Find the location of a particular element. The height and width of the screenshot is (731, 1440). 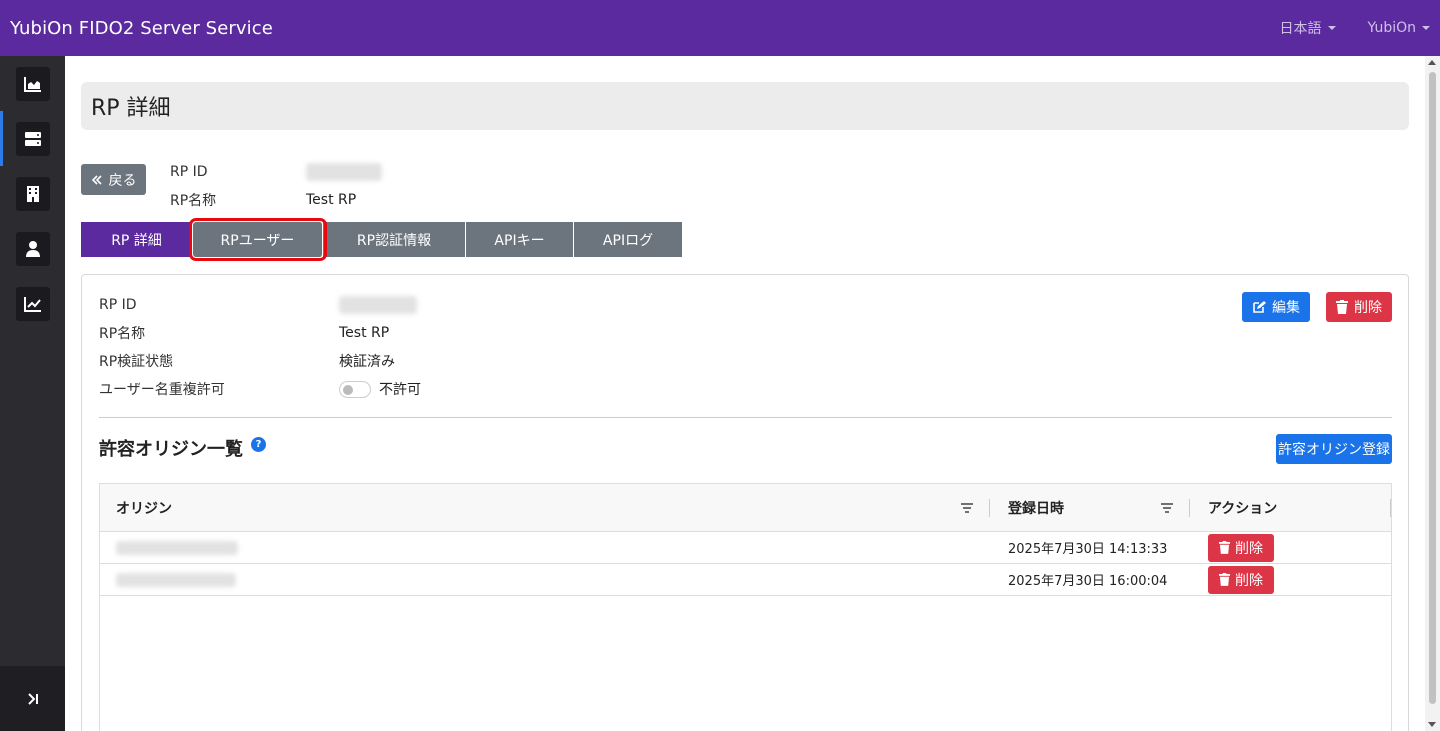

rp-summary: RP ID RP名称 Test RP is located at coordinates (276, 186).